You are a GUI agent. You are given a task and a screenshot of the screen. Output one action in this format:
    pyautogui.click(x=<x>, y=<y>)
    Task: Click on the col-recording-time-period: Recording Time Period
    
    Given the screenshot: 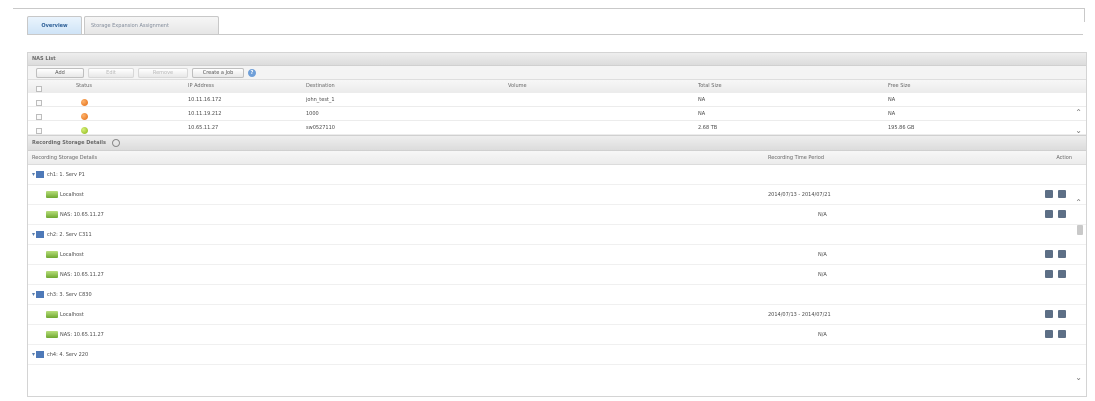 What is the action you would take?
    pyautogui.click(x=796, y=158)
    